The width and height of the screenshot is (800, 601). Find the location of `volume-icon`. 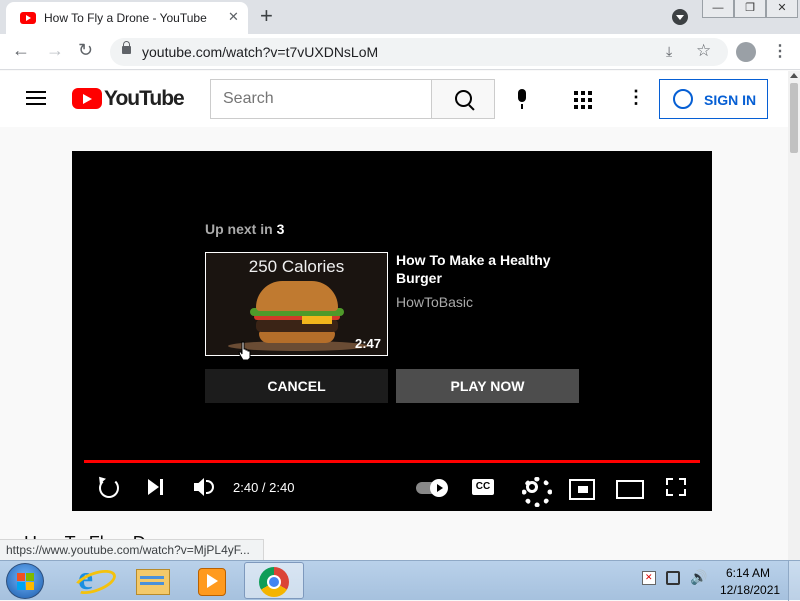

volume-icon is located at coordinates (204, 487).